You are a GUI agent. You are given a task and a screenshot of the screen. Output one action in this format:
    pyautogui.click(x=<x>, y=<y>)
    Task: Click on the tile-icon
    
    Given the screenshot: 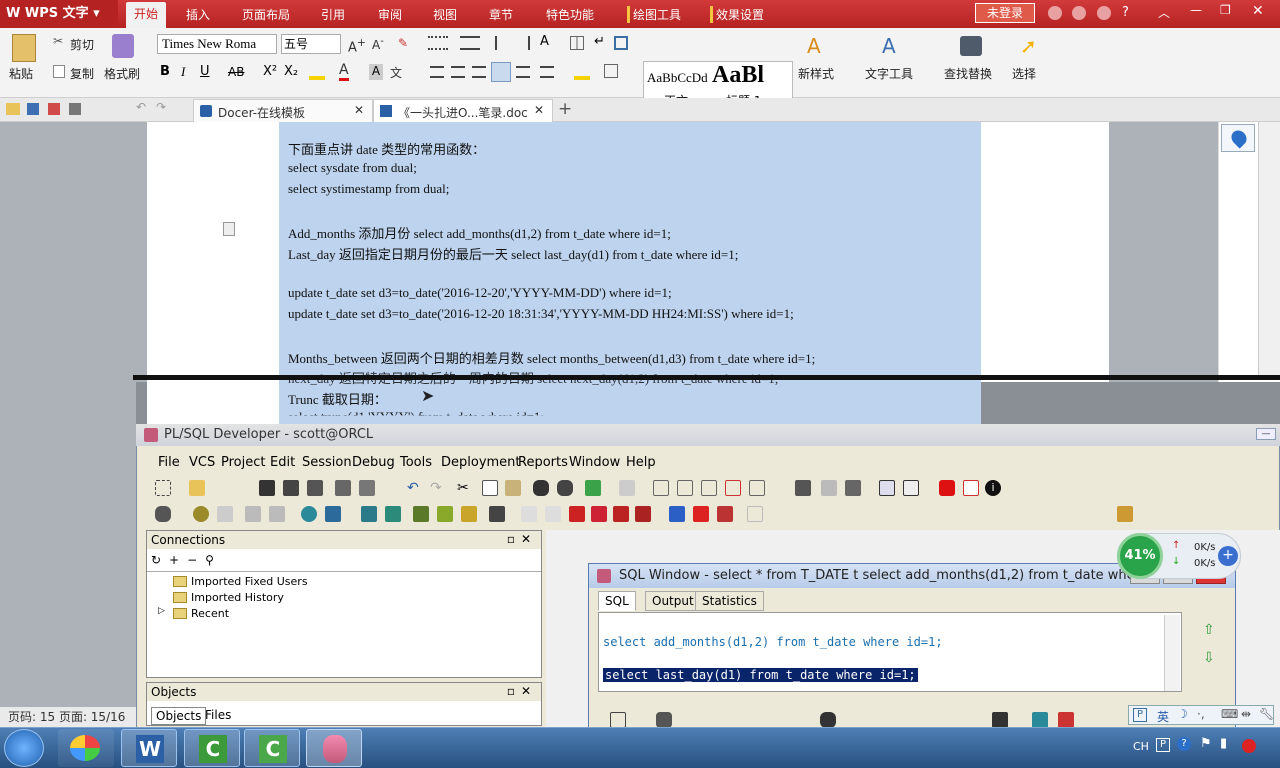 What is the action you would take?
    pyautogui.click(x=911, y=488)
    